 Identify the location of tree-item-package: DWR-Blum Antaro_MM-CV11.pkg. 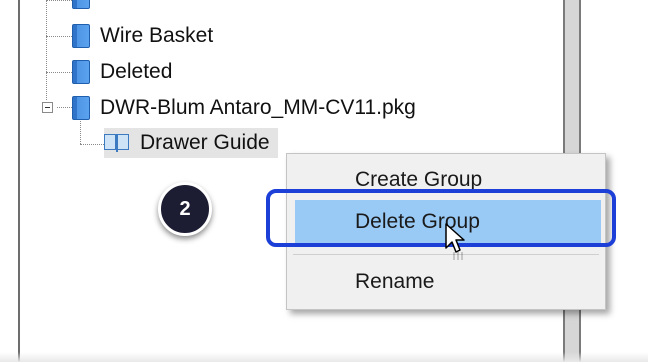
(244, 108).